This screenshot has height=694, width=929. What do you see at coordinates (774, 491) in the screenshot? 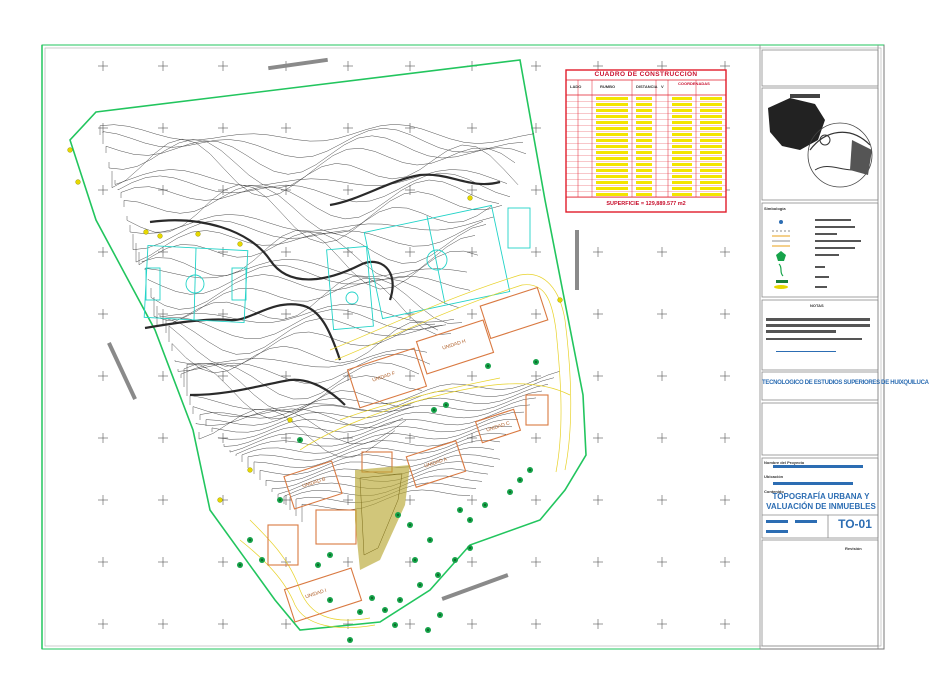
I see `content-heading: Contenido` at bounding box center [774, 491].